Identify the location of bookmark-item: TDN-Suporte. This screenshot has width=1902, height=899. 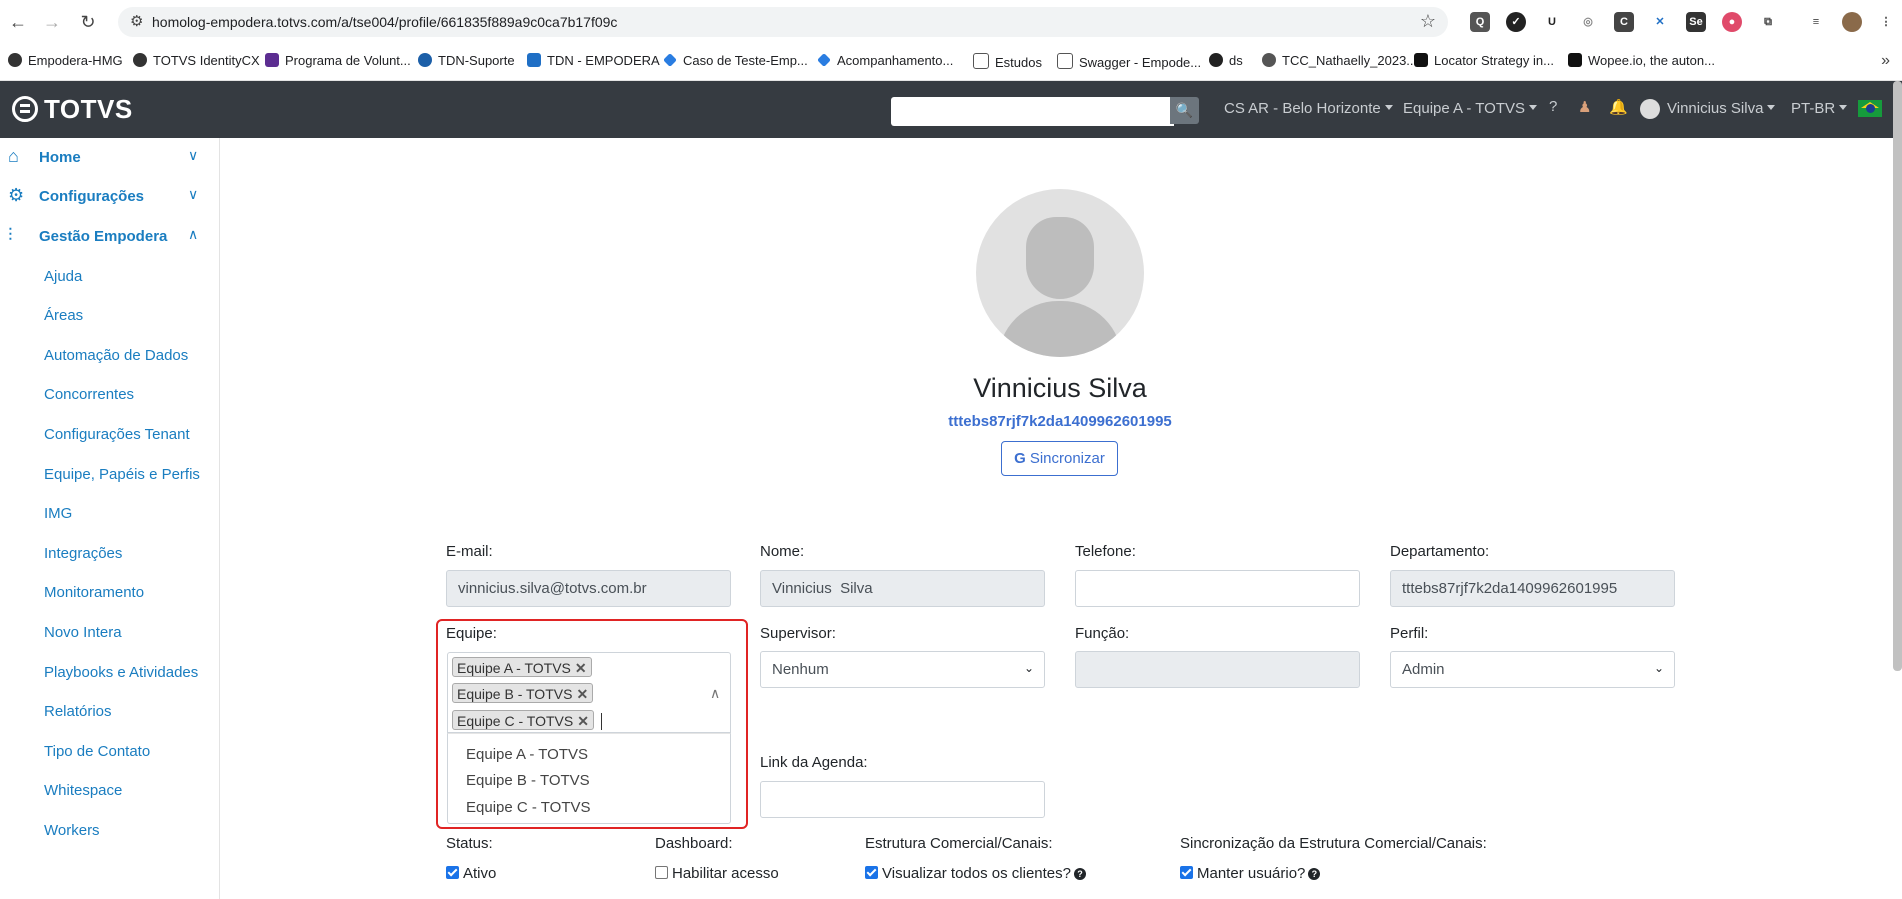
(466, 60).